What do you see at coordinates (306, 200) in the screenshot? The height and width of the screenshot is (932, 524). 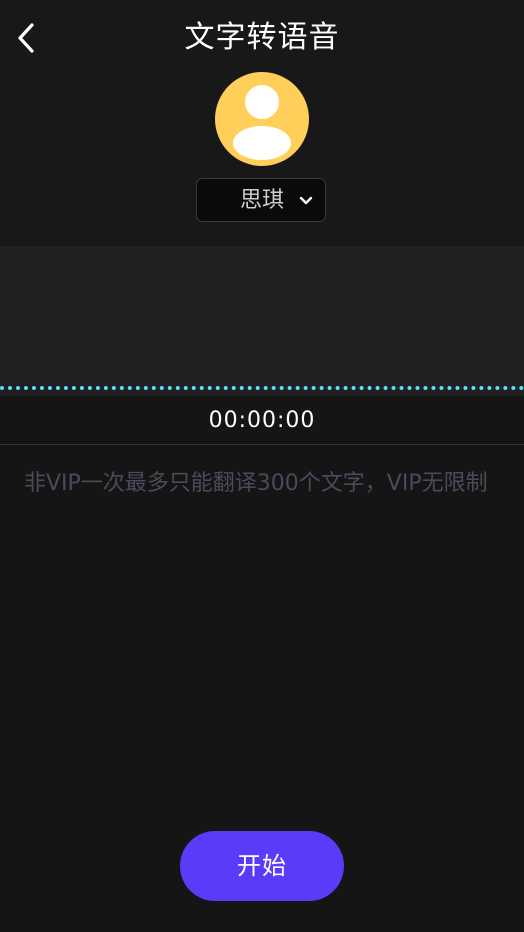 I see `chevron-down-icon` at bounding box center [306, 200].